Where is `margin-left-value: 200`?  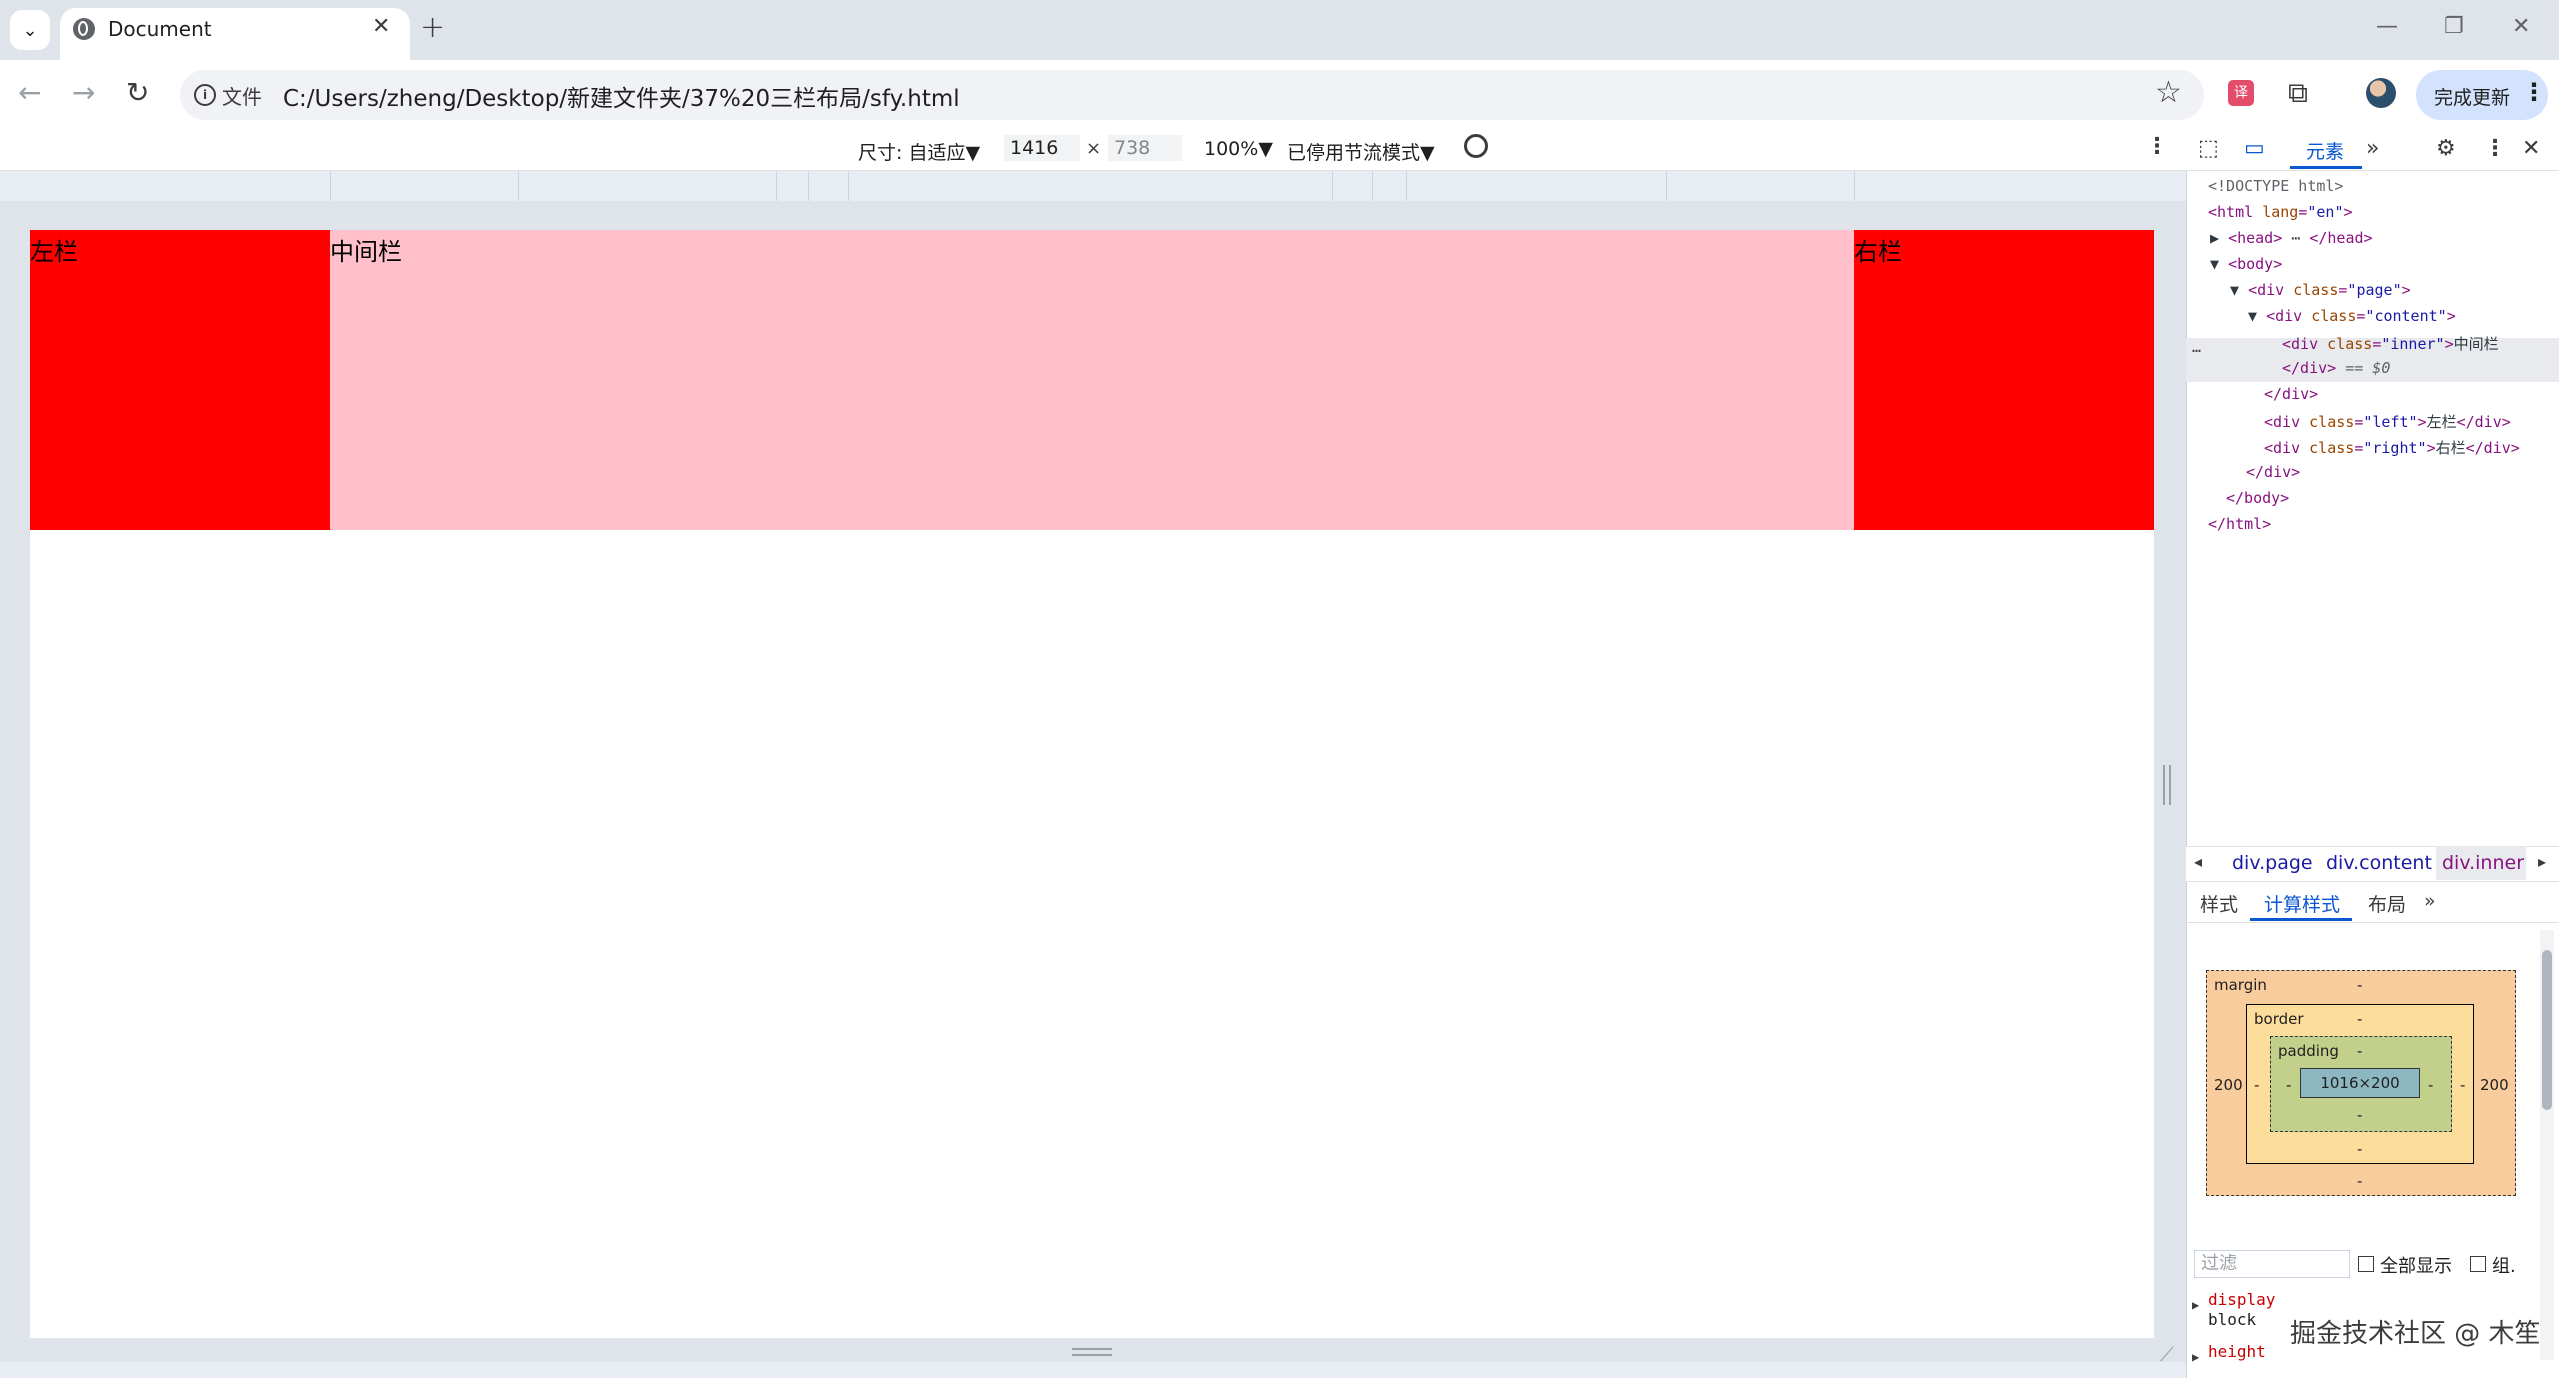
margin-left-value: 200 is located at coordinates (2228, 1085).